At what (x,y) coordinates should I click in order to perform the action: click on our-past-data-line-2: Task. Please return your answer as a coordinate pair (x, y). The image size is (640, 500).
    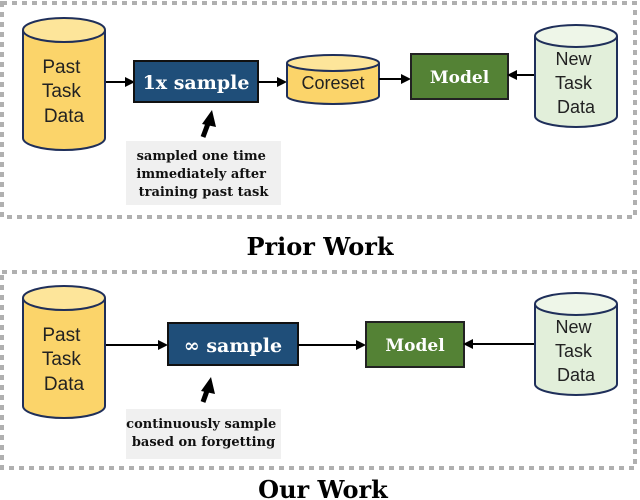
    Looking at the image, I should click on (62, 359).